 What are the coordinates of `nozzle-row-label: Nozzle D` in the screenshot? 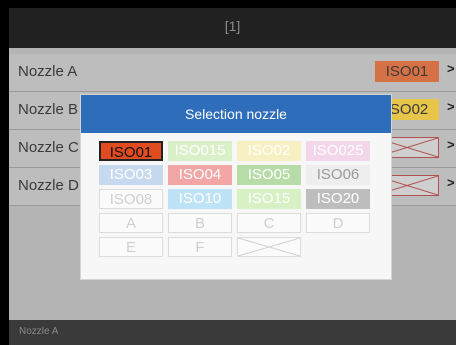 It's located at (48, 185).